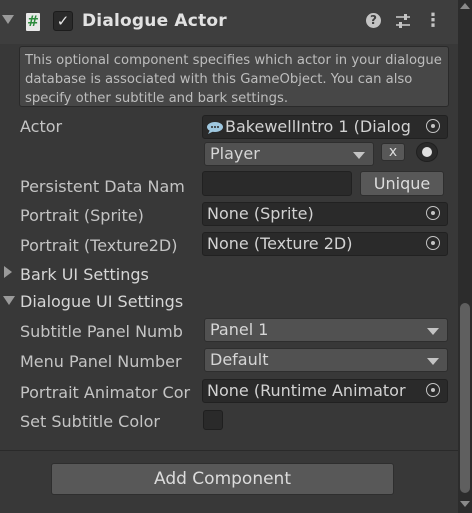 Image resolution: width=472 pixels, height=513 pixels. I want to click on actor-popup-value: Player, so click(235, 153).